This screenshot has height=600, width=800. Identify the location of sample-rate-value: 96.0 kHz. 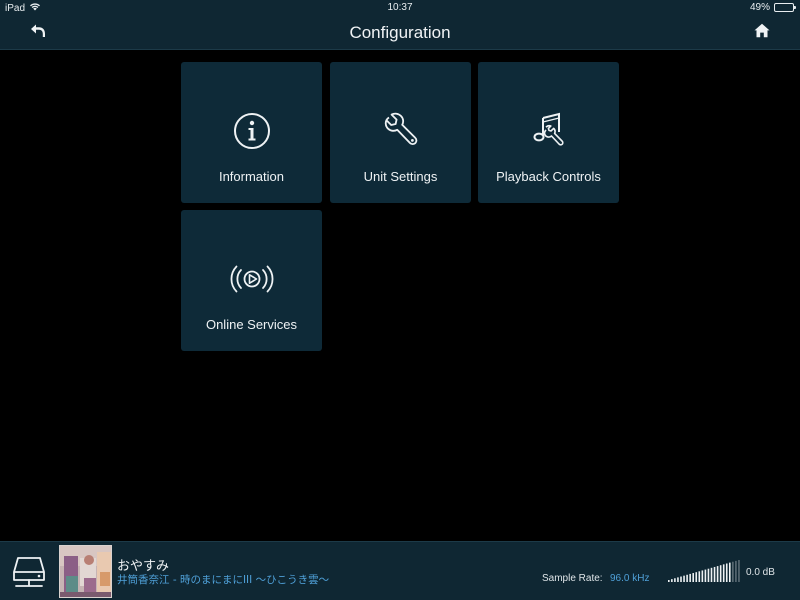
(630, 578).